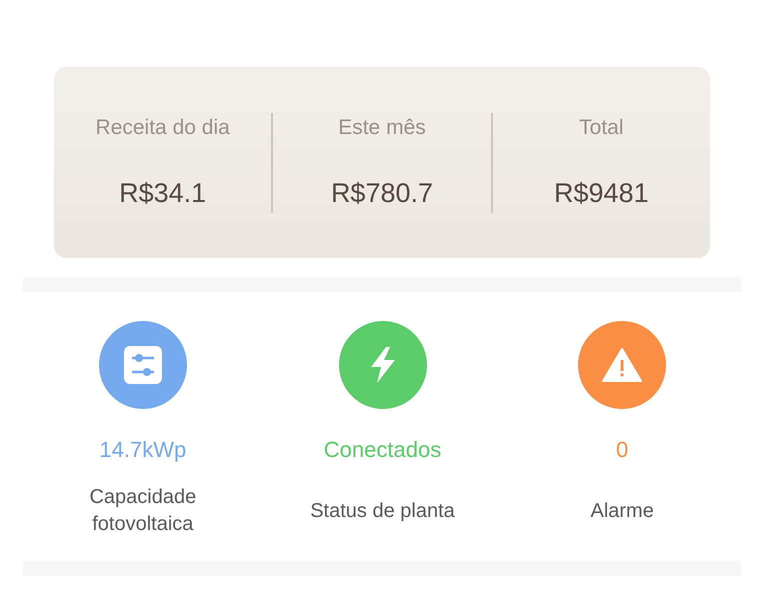  I want to click on sliders-icon, so click(143, 365).